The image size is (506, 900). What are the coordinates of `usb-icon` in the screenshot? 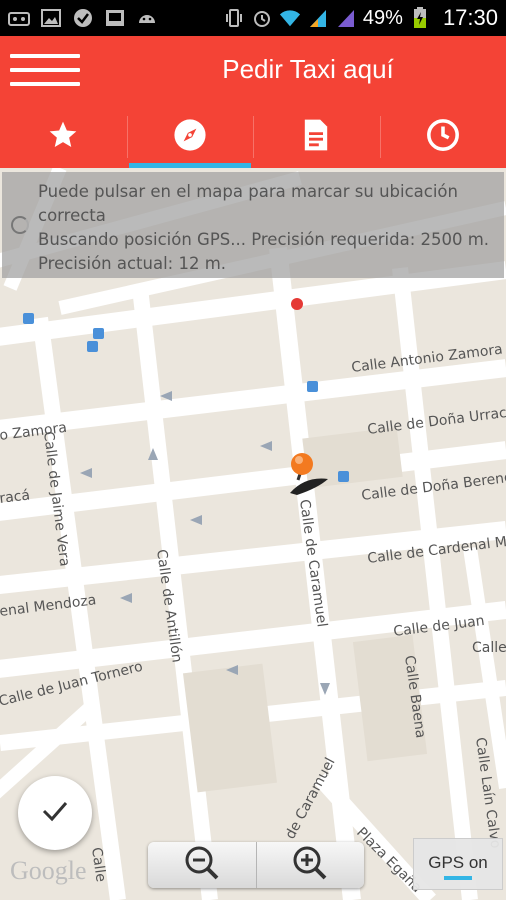 It's located at (19, 18).